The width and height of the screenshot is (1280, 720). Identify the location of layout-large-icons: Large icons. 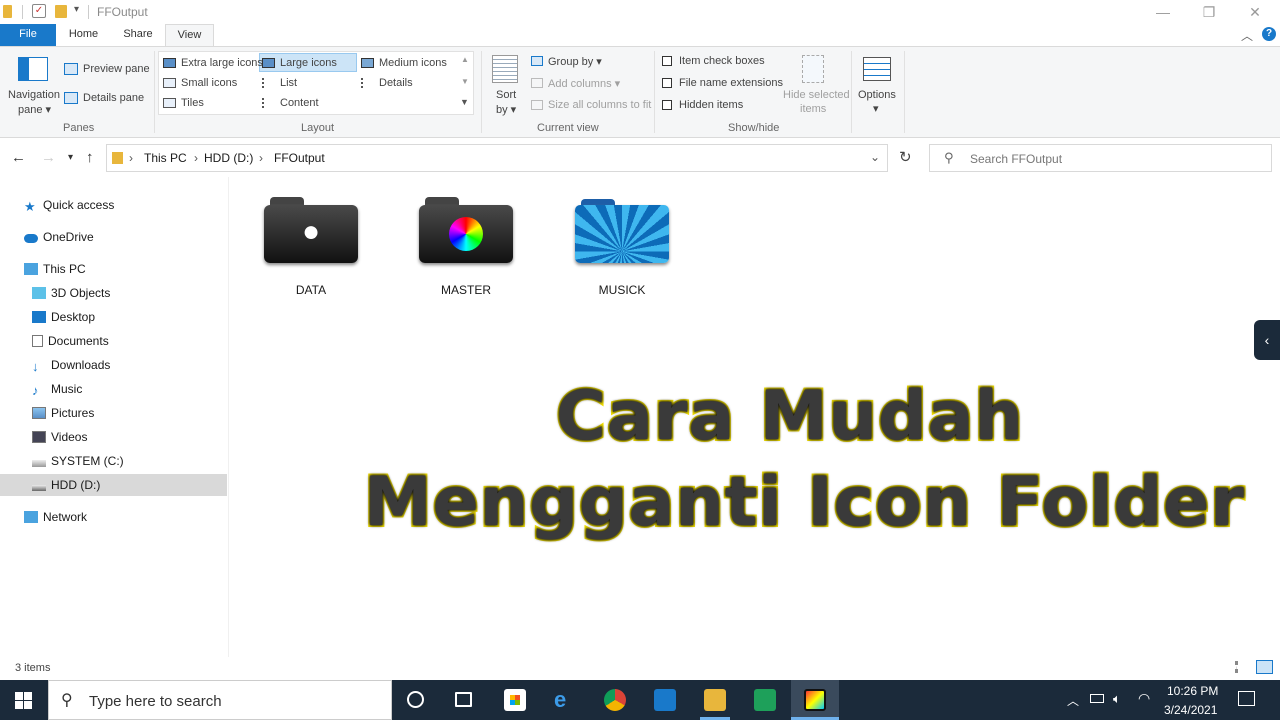
(308, 63).